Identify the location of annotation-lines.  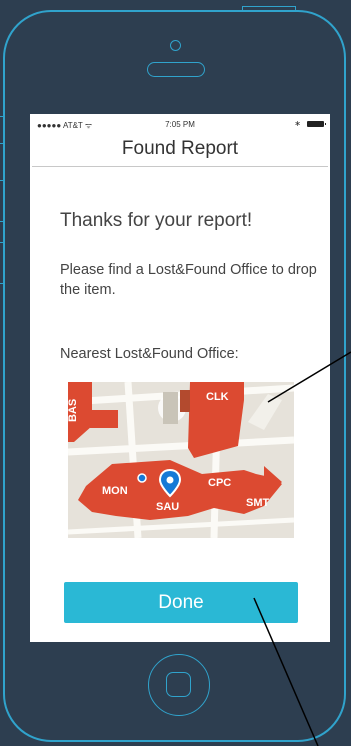
(302, 548).